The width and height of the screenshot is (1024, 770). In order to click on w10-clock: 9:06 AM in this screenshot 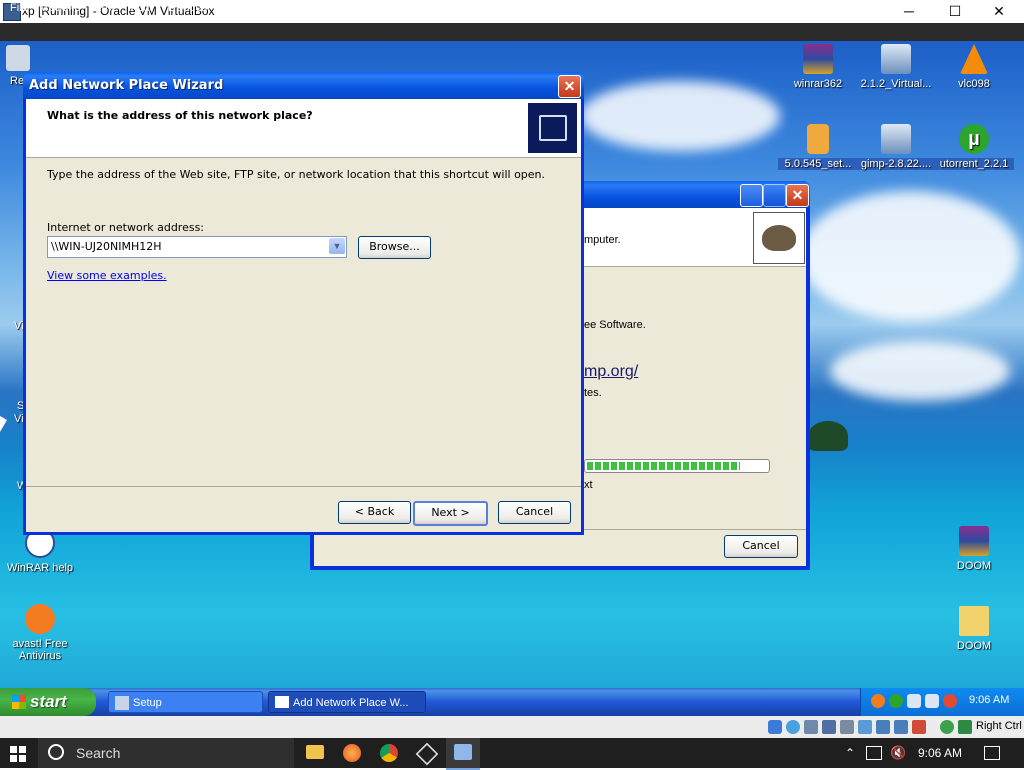, I will do `click(940, 753)`.